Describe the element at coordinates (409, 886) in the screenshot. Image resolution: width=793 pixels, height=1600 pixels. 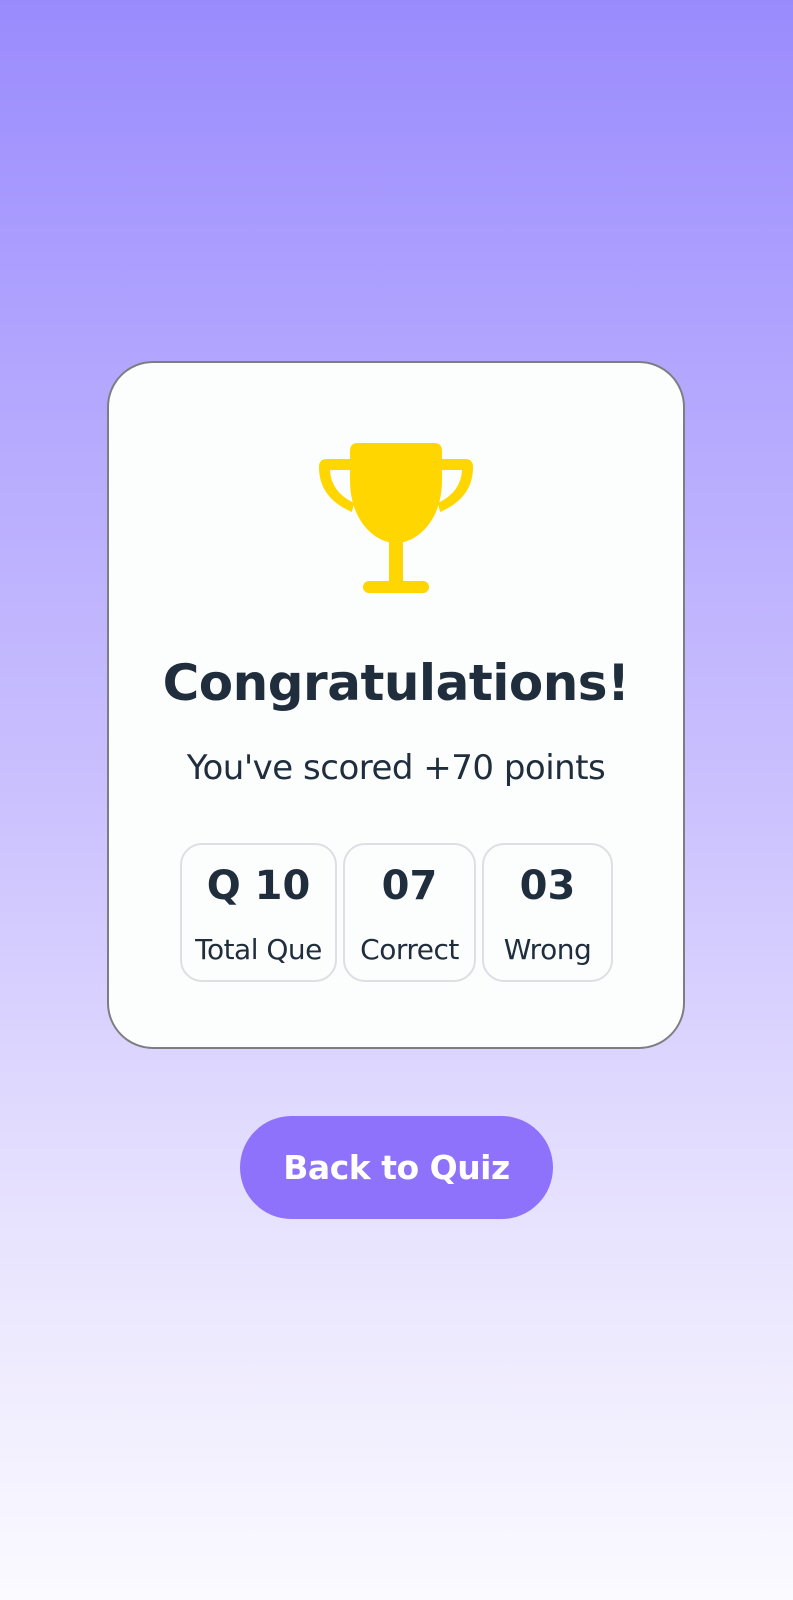
I see `stat-value: 07` at that location.